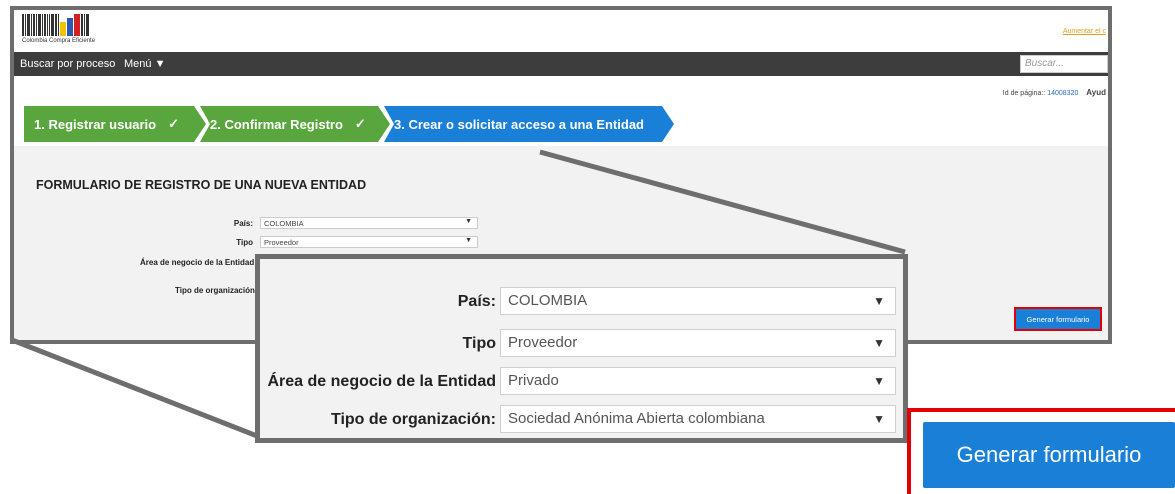 The width and height of the screenshot is (1175, 494). I want to click on zoom-type-label: Tipo, so click(479, 343).